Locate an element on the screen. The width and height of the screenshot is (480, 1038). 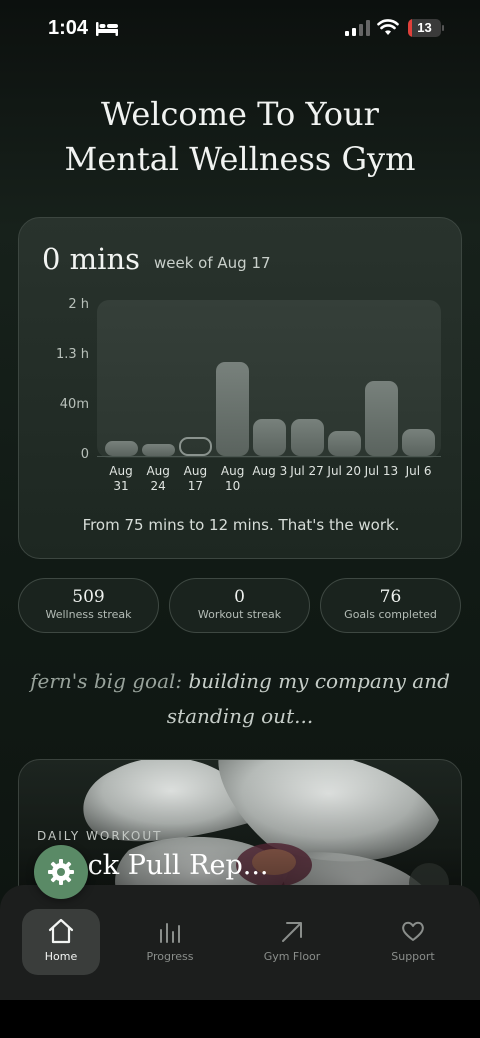
cellular-signal-icon is located at coordinates (357, 28).